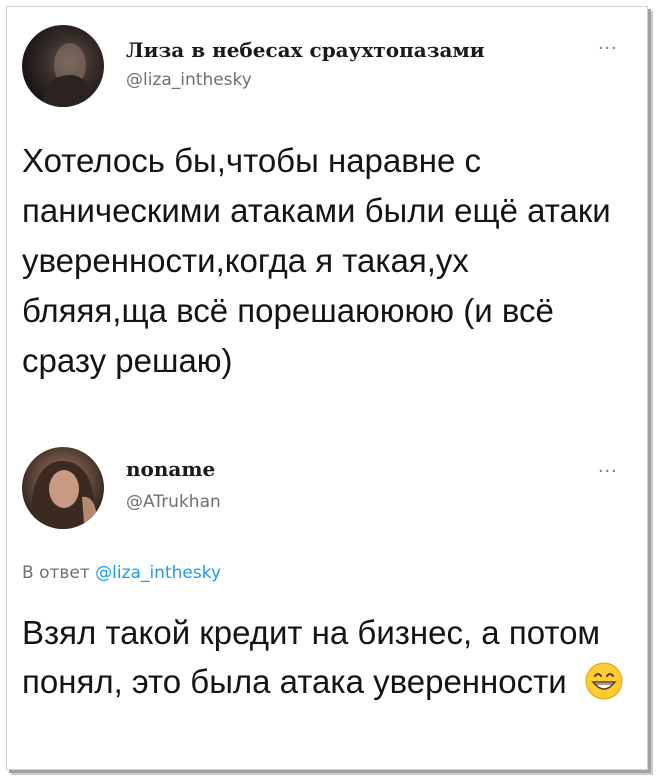 The width and height of the screenshot is (660, 781). Describe the element at coordinates (189, 80) in the screenshot. I see `author-handle: @liza_inthesky` at that location.